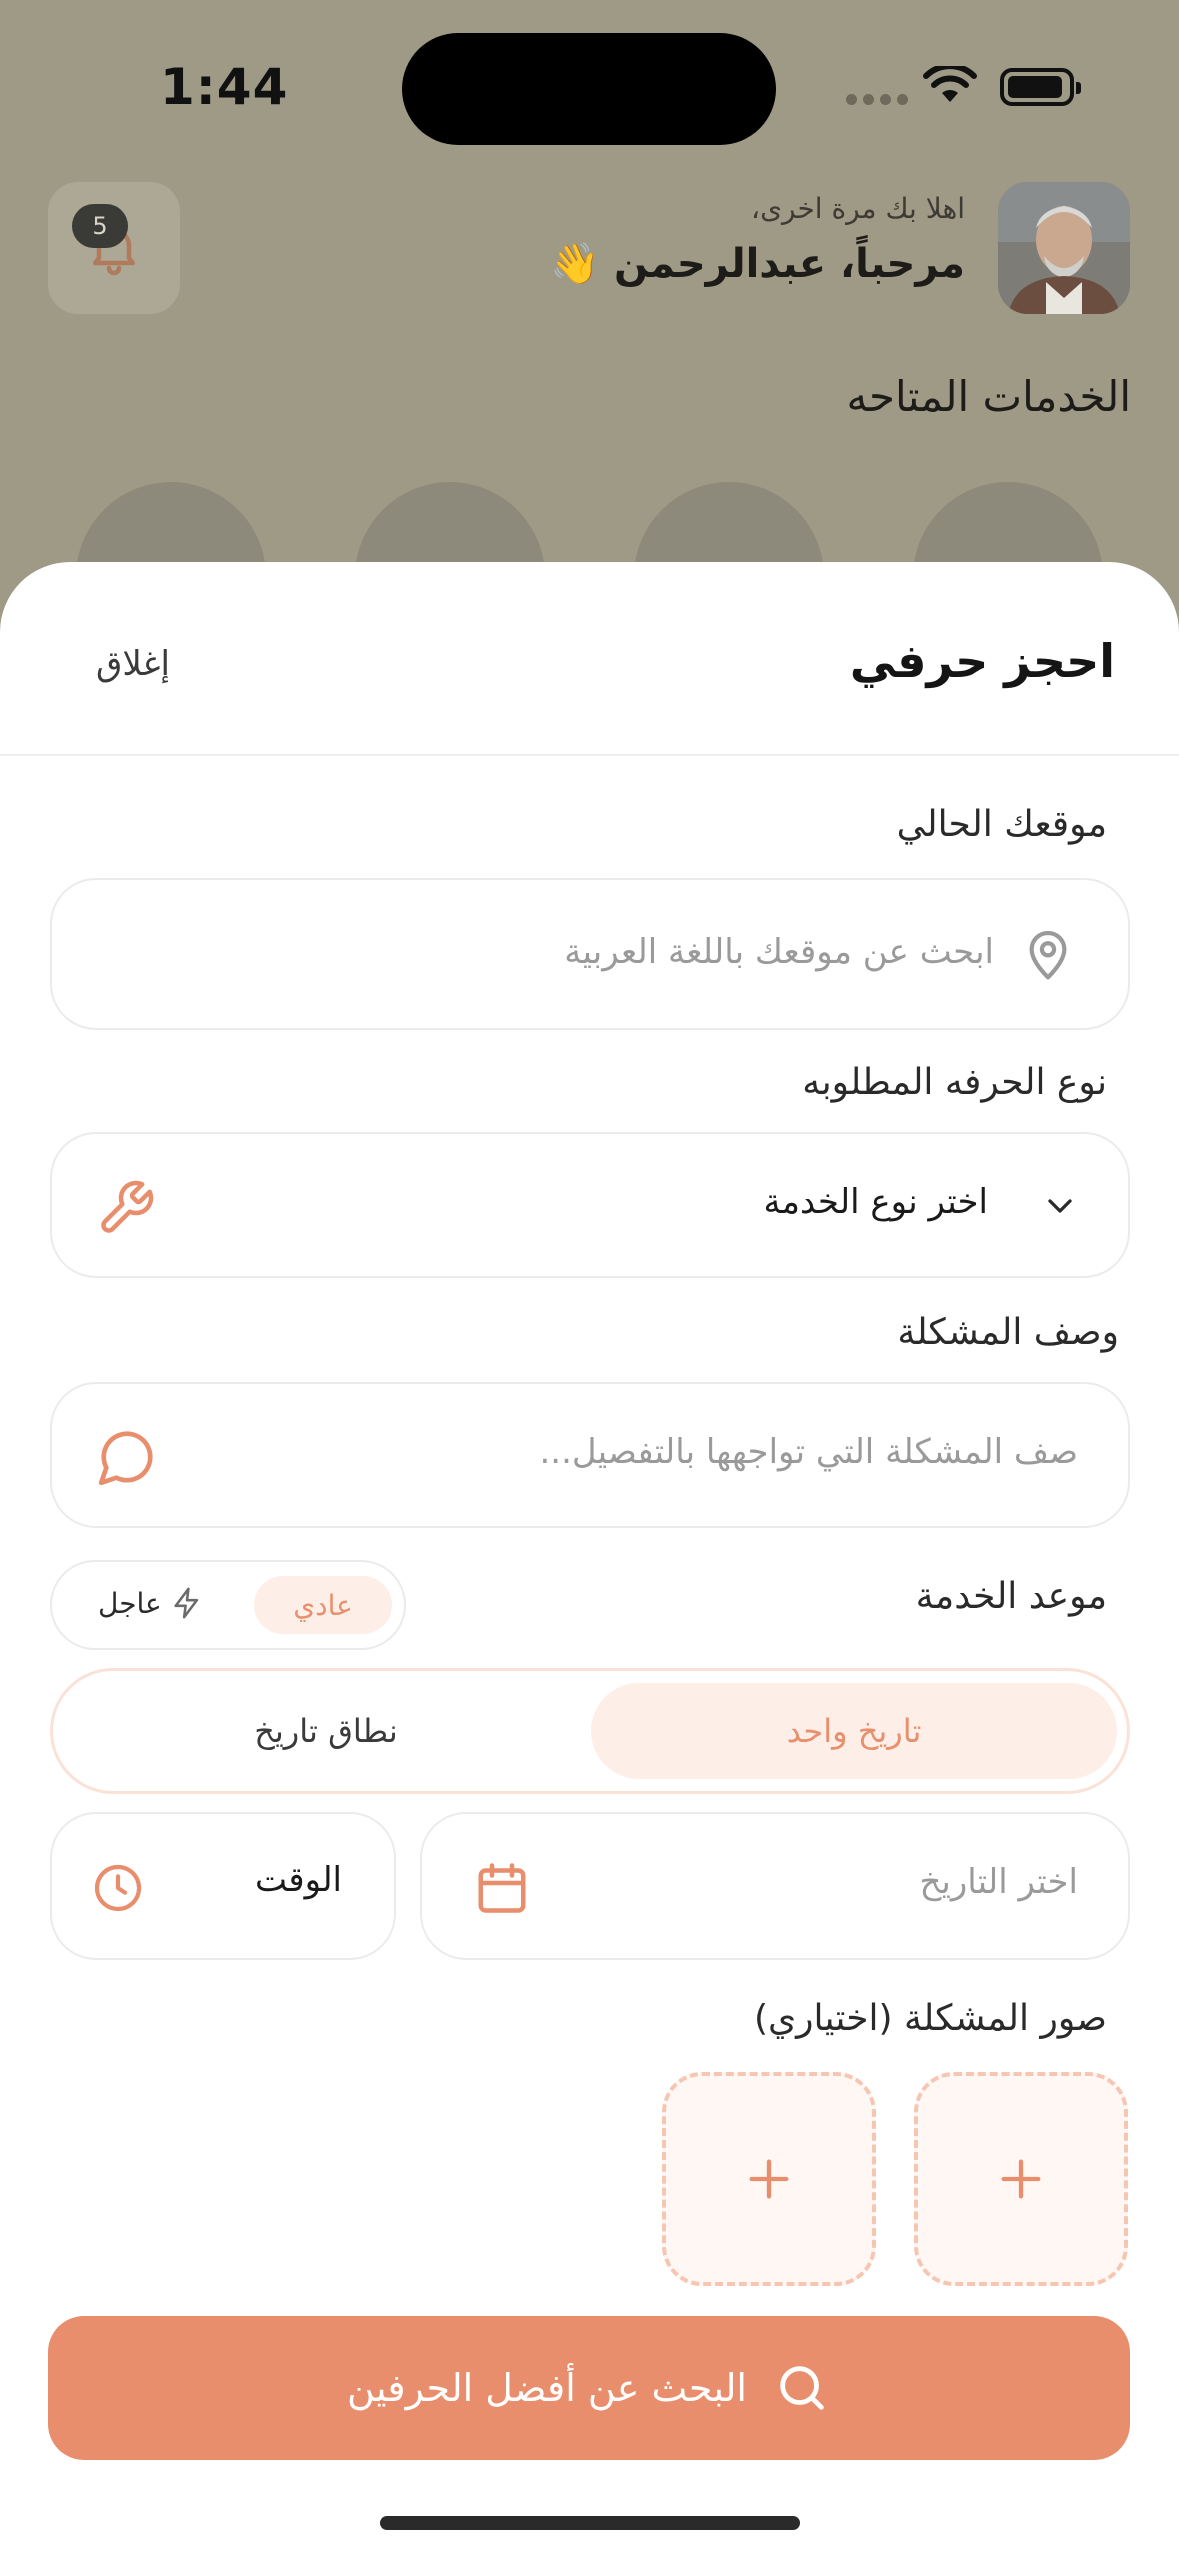  I want to click on chat-bubble-icon, so click(125, 1458).